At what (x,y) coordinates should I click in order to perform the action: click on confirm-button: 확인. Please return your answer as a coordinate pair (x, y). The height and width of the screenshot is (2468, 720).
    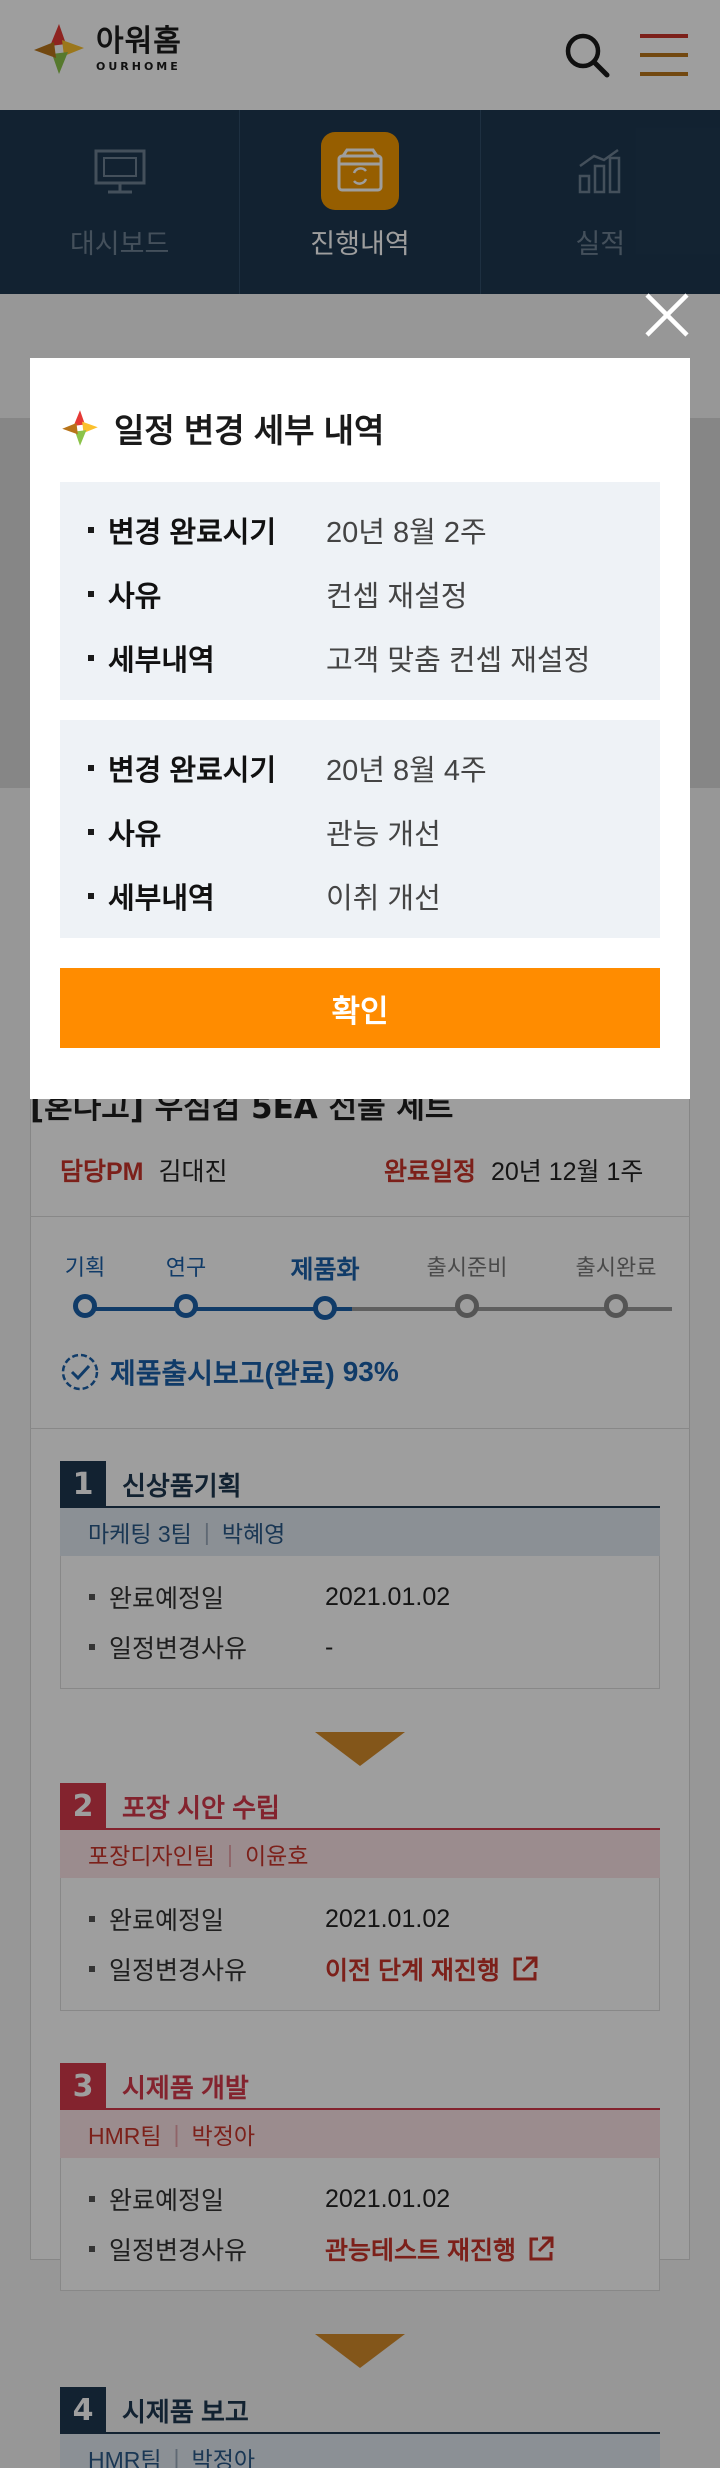
    Looking at the image, I should click on (360, 1008).